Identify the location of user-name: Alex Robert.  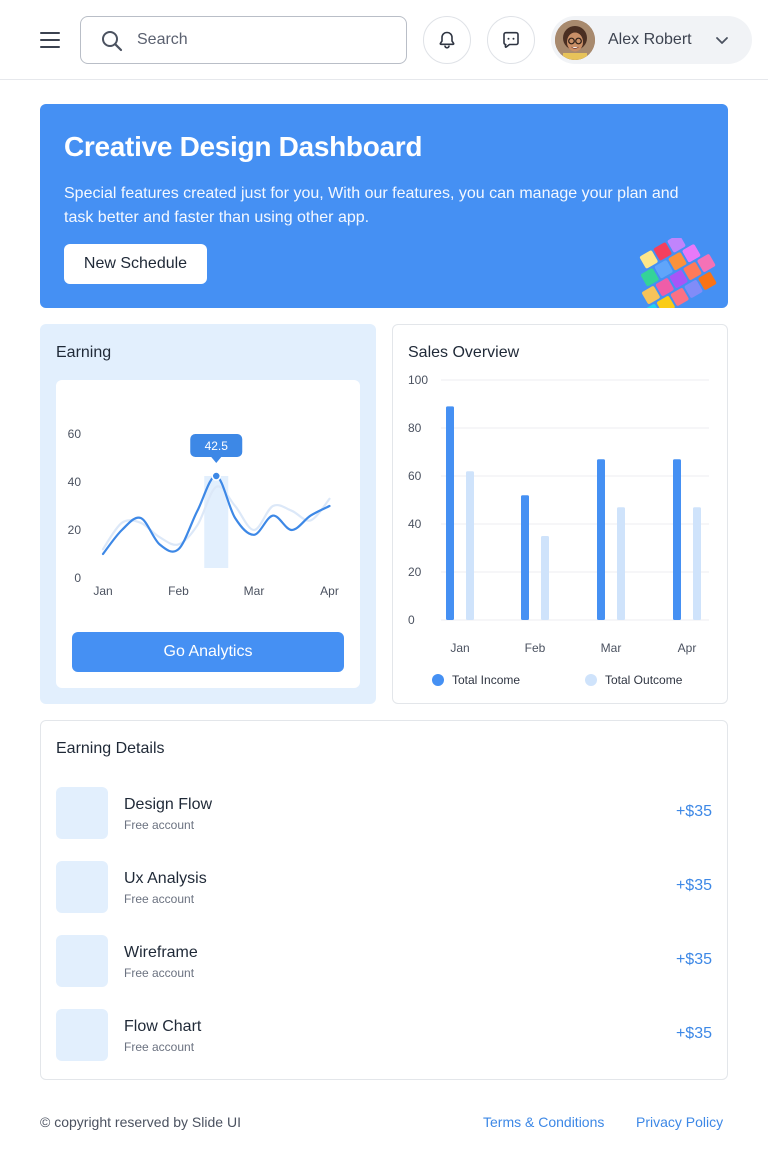
(650, 39).